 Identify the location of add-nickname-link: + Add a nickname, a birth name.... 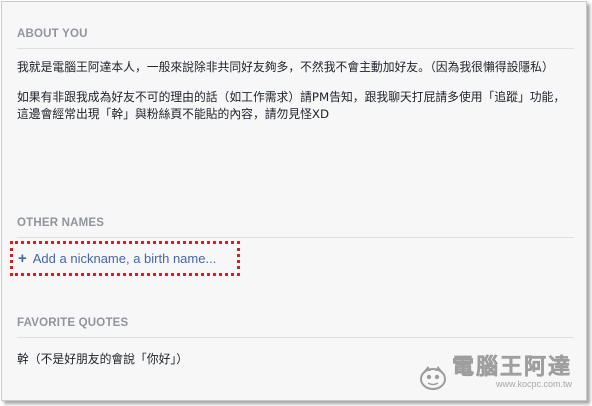
(125, 258).